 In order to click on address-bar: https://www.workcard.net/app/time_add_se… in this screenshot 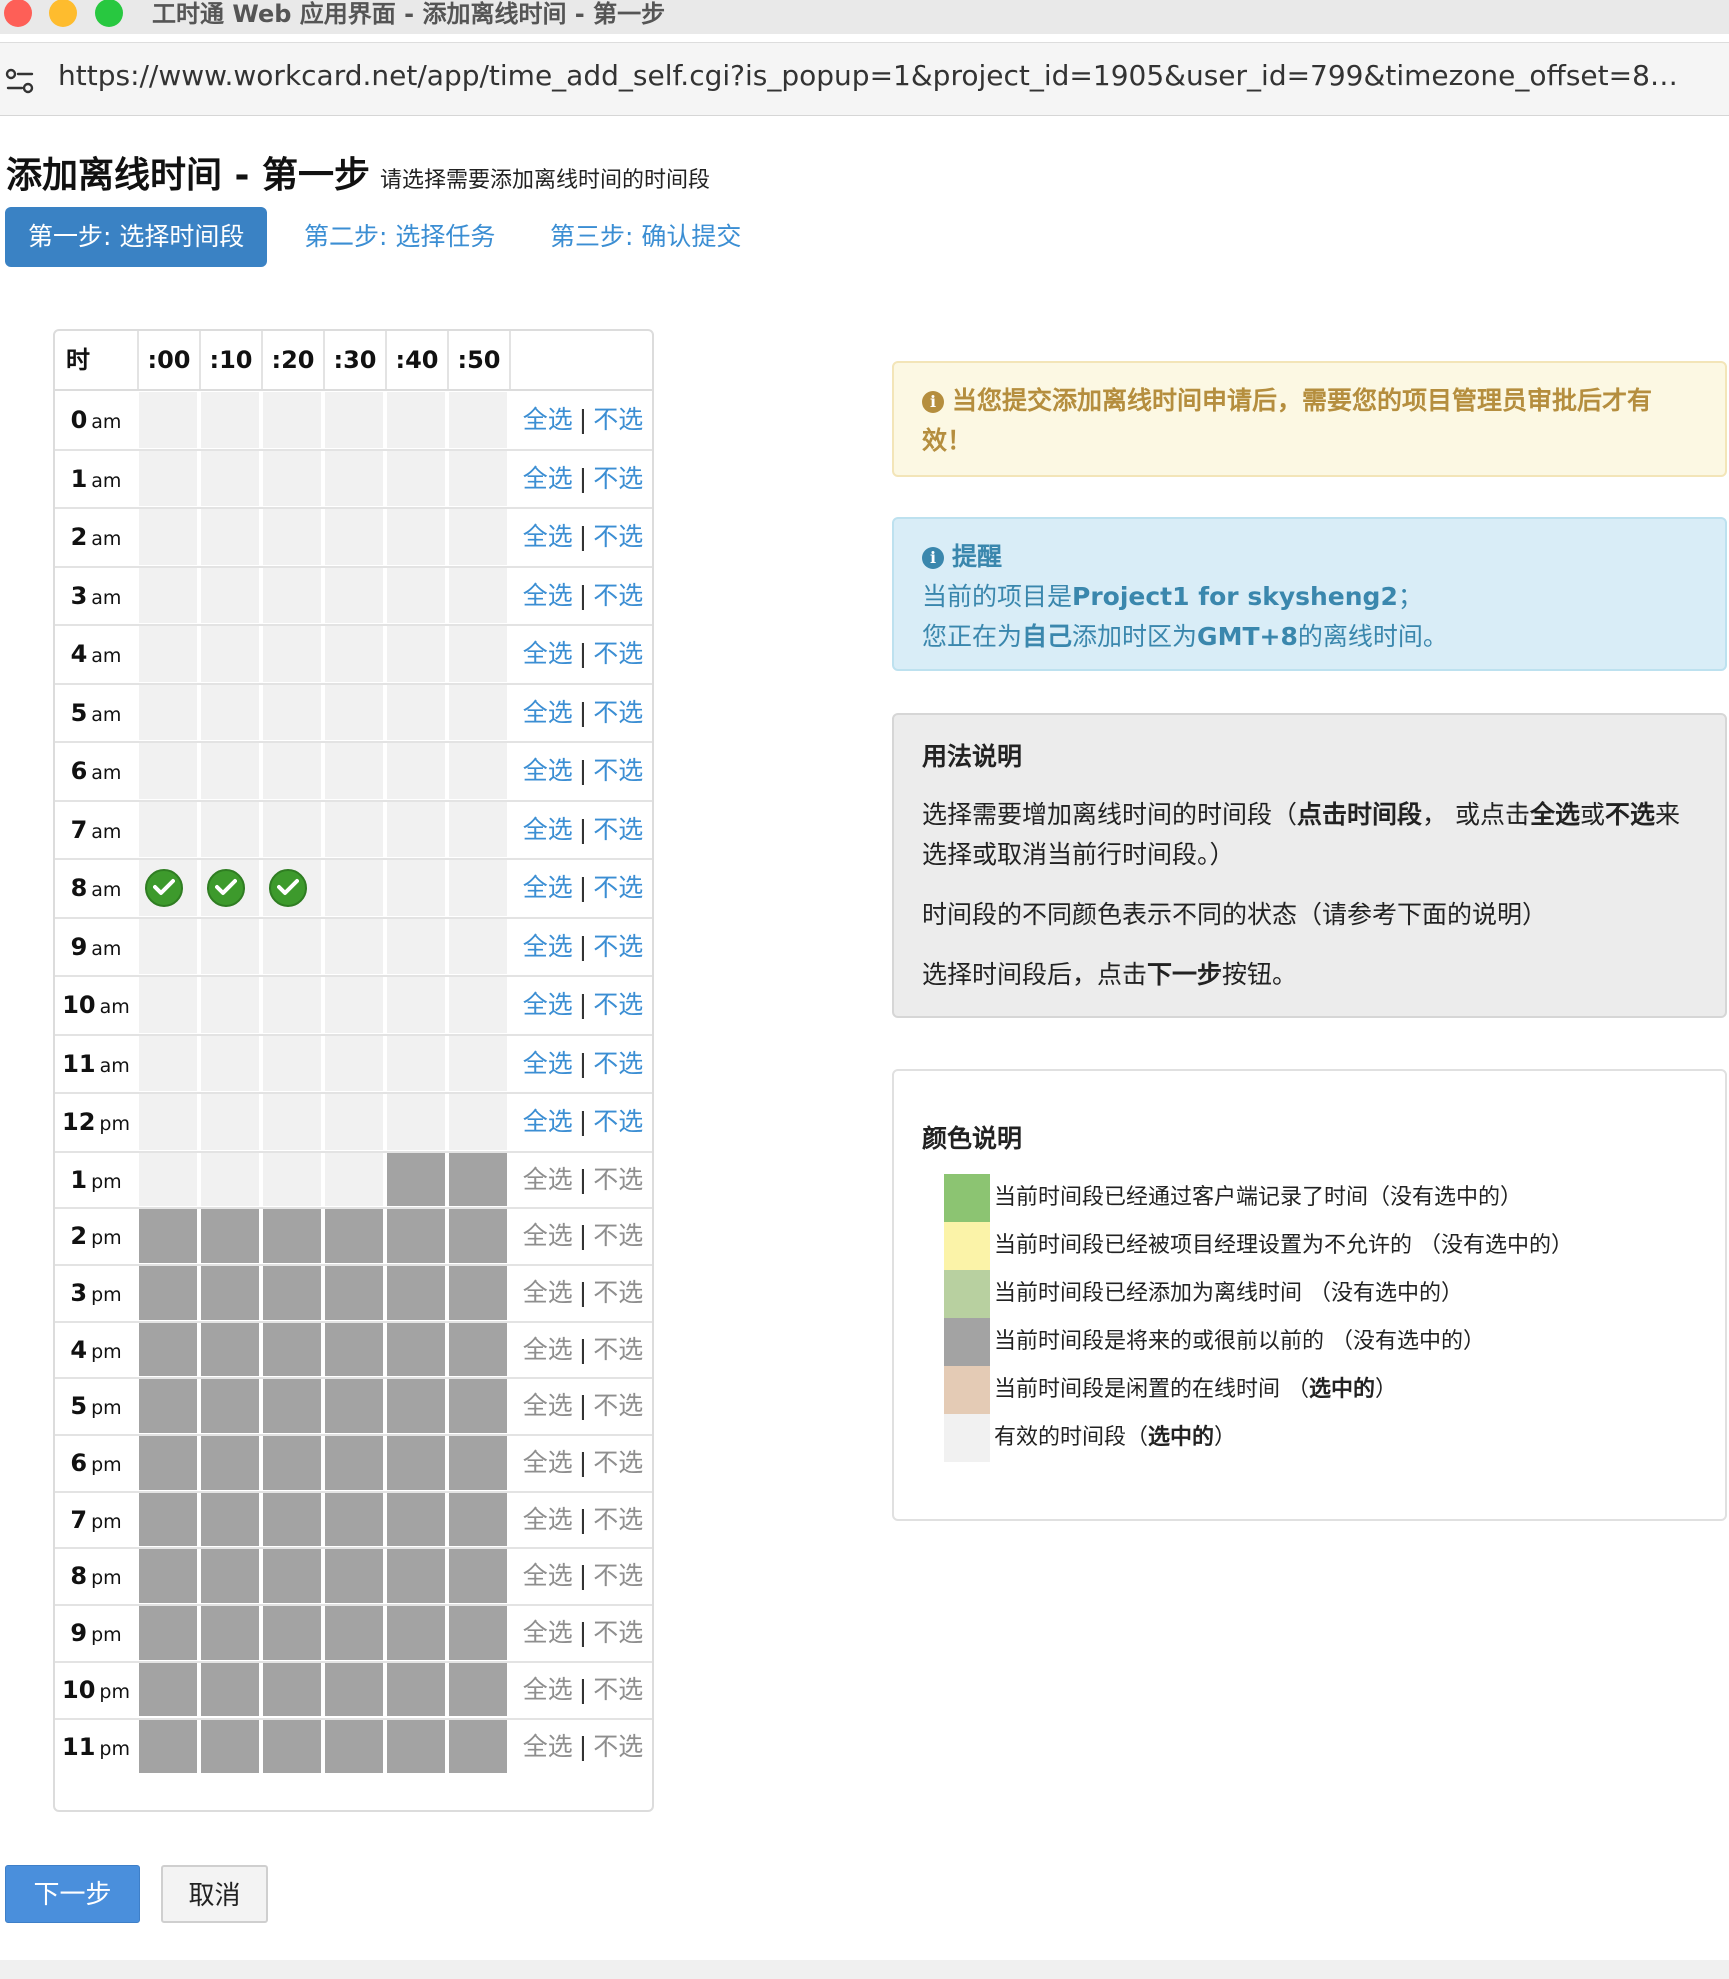, I will do `click(864, 79)`.